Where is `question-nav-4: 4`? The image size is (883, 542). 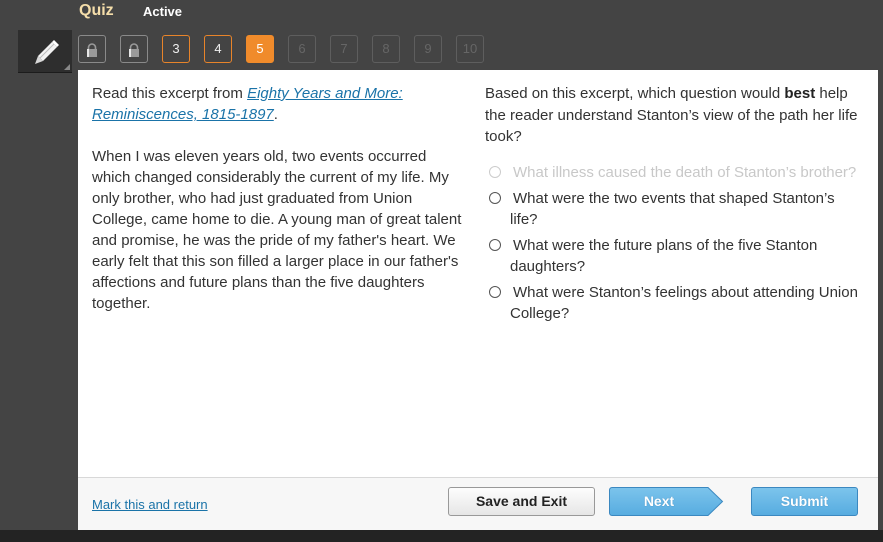 question-nav-4: 4 is located at coordinates (218, 49).